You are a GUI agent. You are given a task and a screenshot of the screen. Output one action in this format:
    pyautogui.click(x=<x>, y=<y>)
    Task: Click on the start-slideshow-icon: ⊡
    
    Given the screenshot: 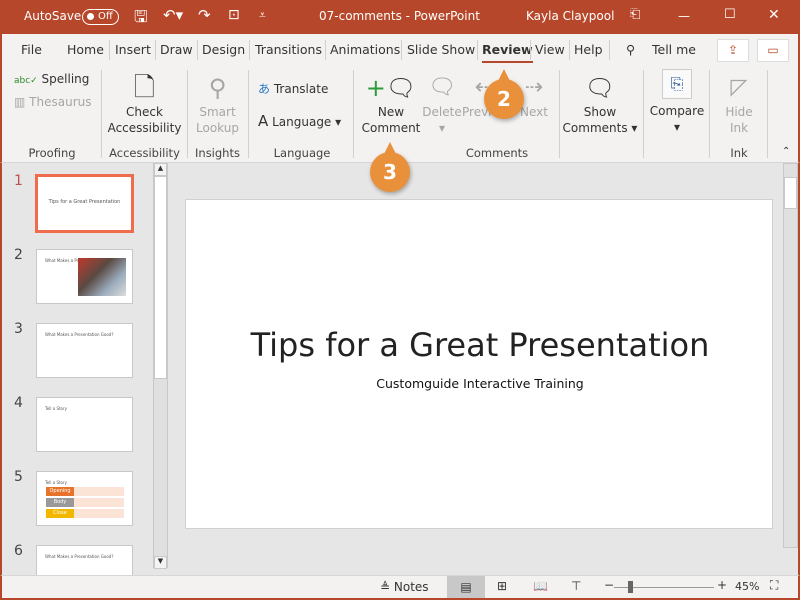 What is the action you would take?
    pyautogui.click(x=234, y=15)
    